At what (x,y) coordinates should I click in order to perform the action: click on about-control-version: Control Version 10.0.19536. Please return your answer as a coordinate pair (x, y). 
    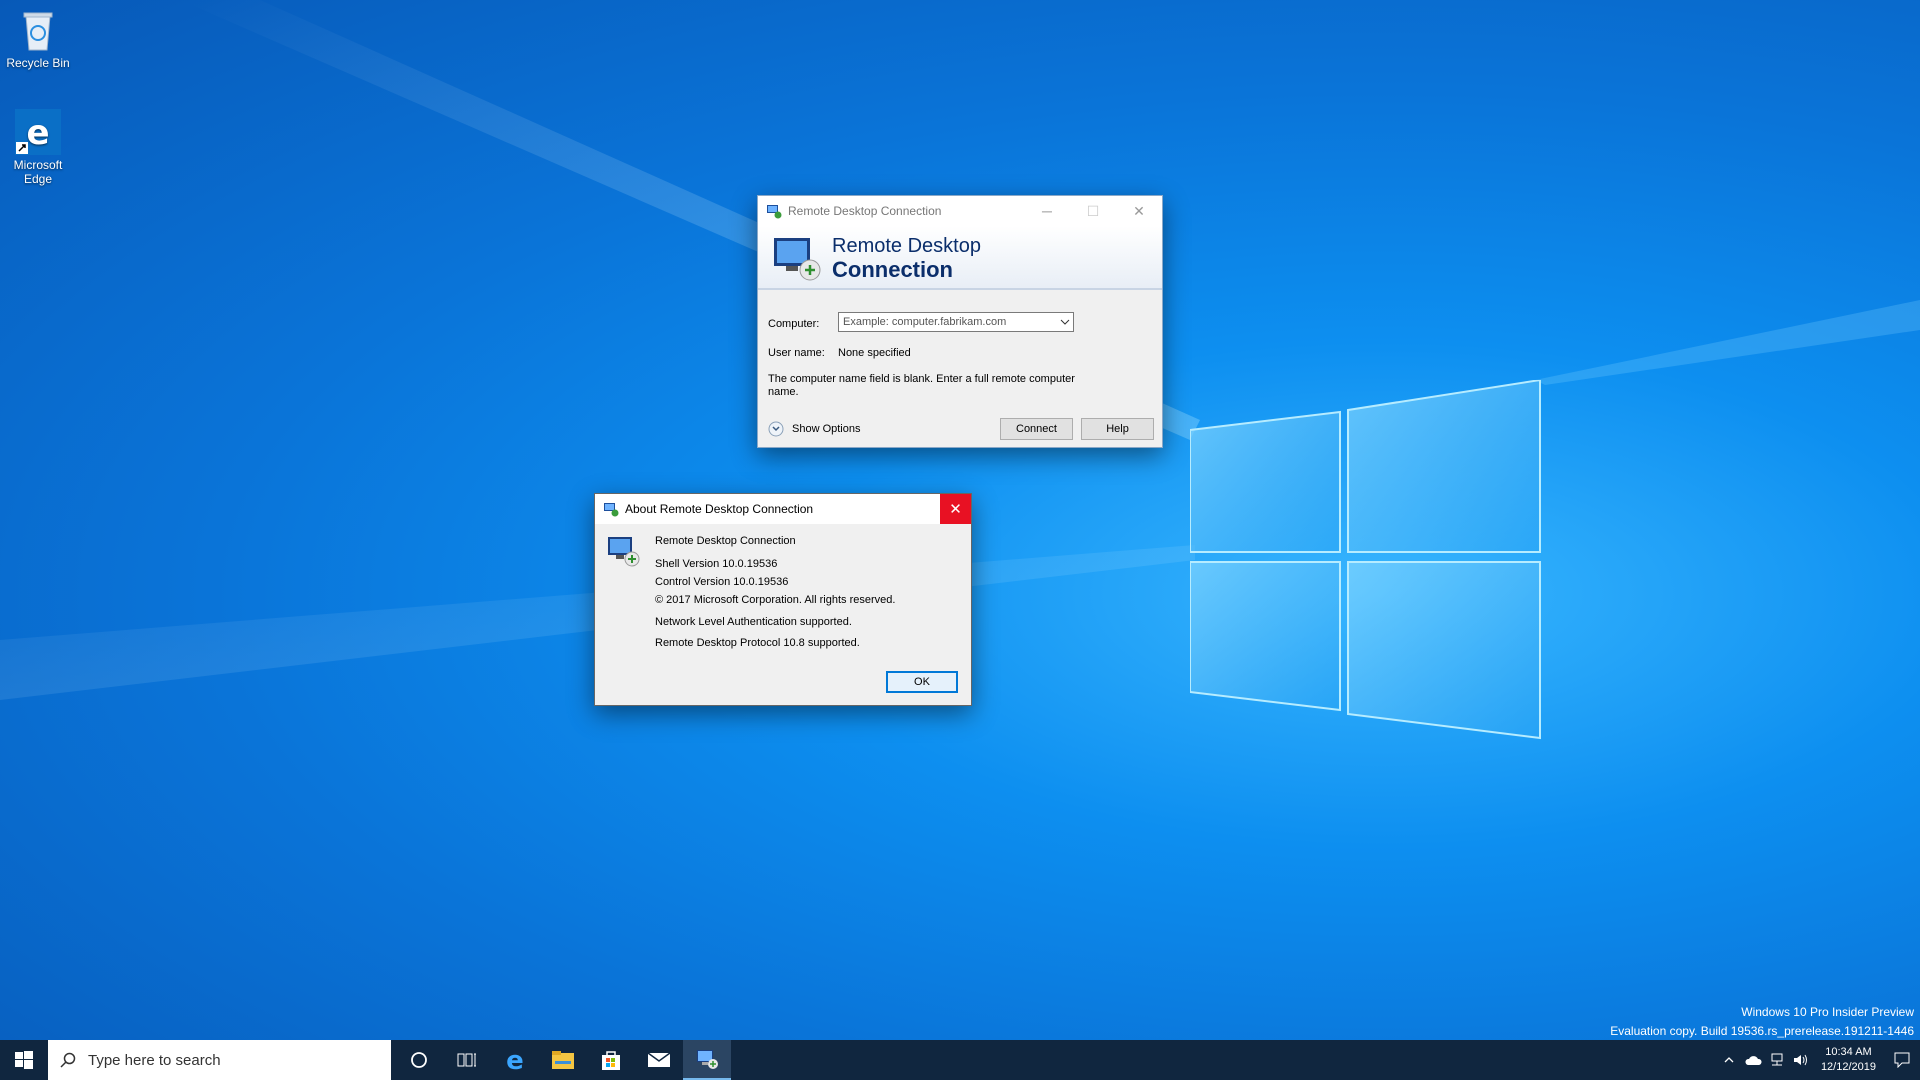
    Looking at the image, I should click on (722, 582).